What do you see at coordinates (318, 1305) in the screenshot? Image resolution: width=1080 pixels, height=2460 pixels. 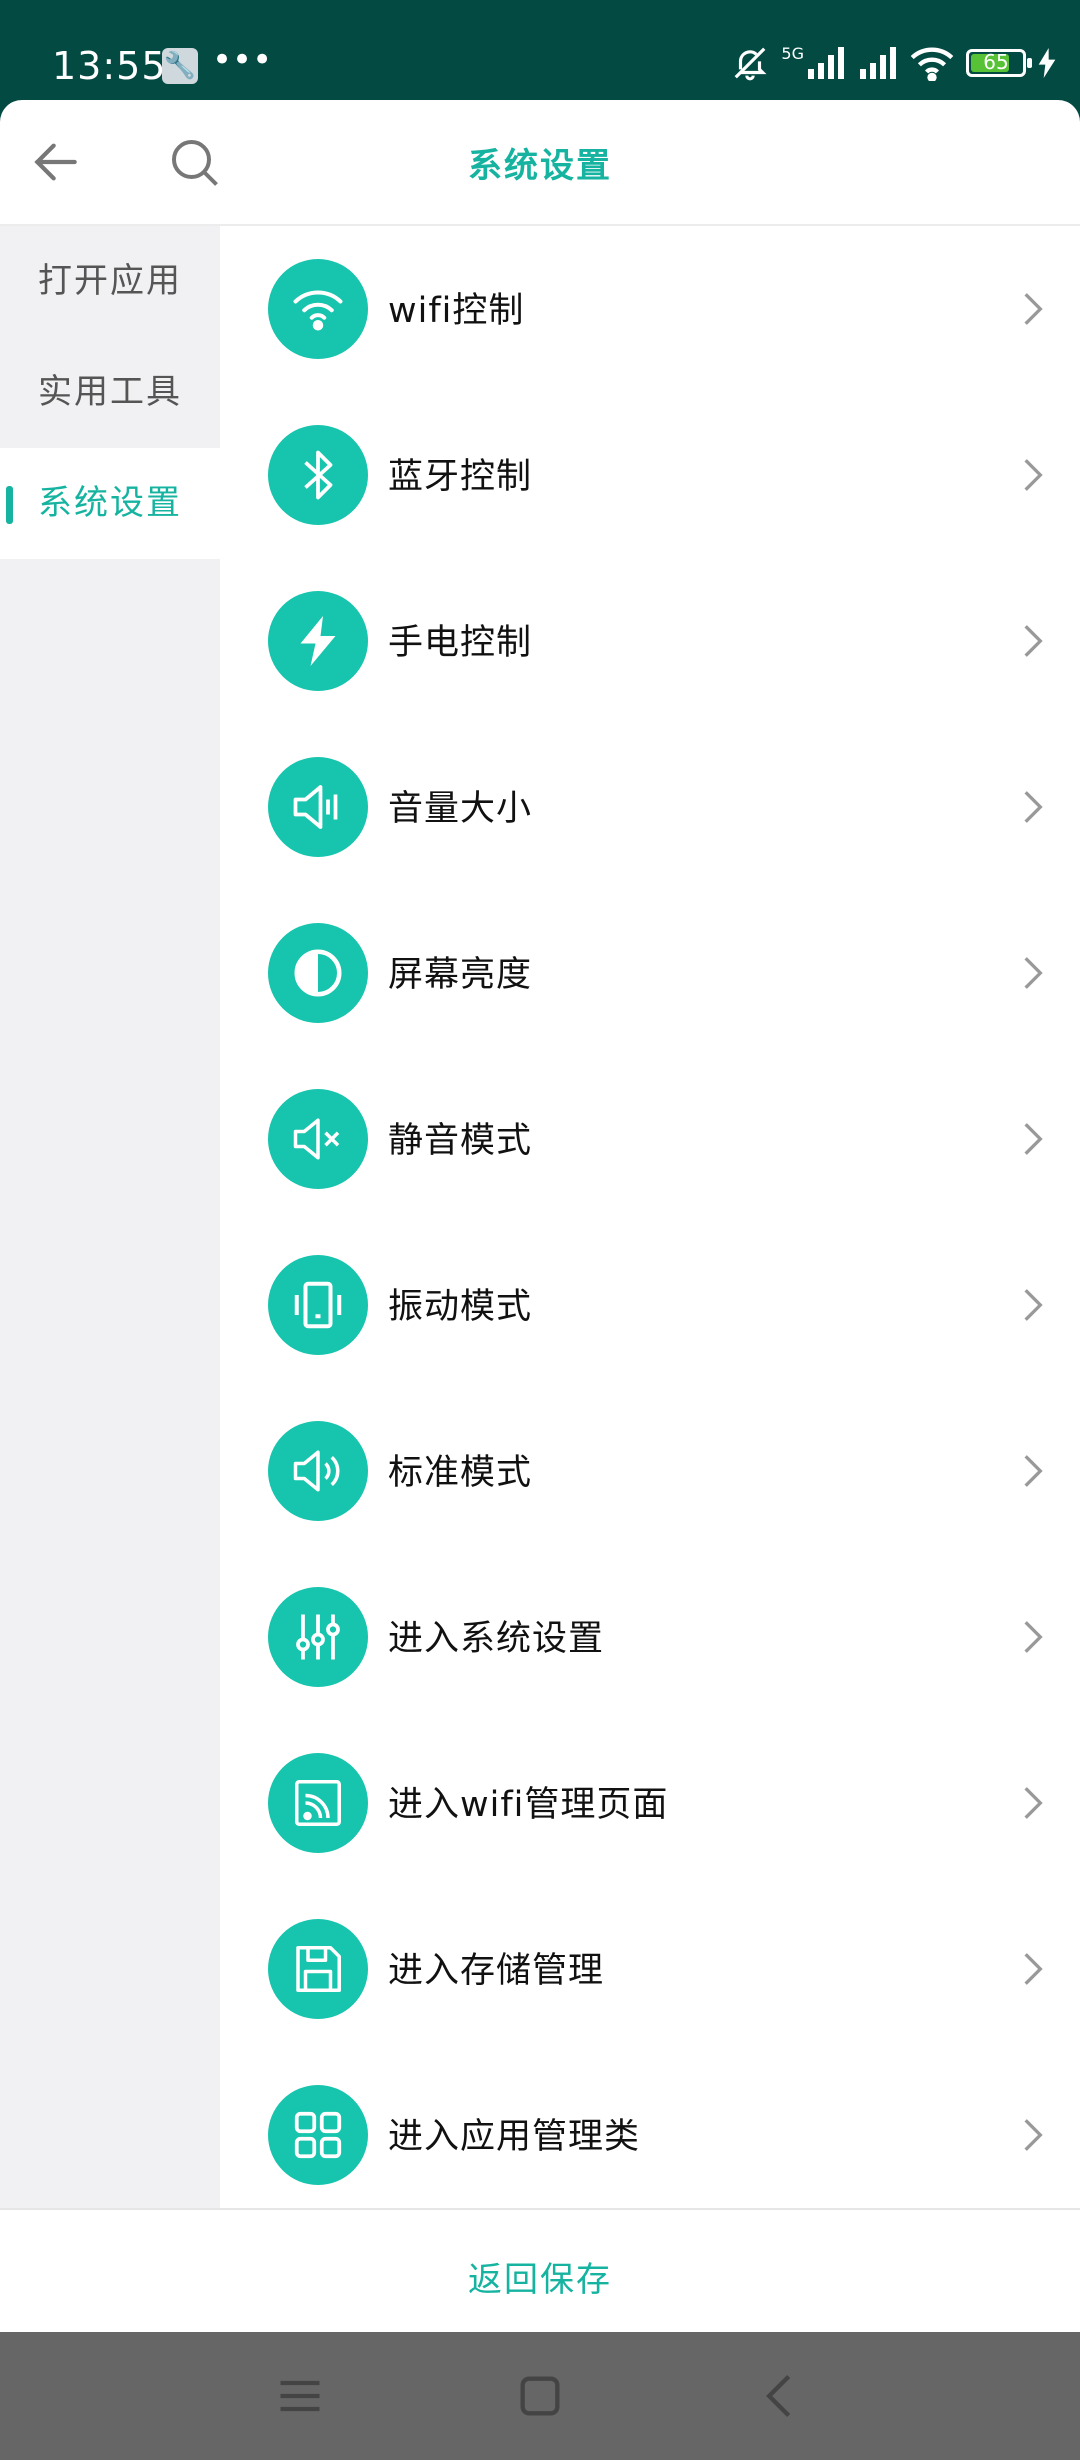 I see `vibrate-icon` at bounding box center [318, 1305].